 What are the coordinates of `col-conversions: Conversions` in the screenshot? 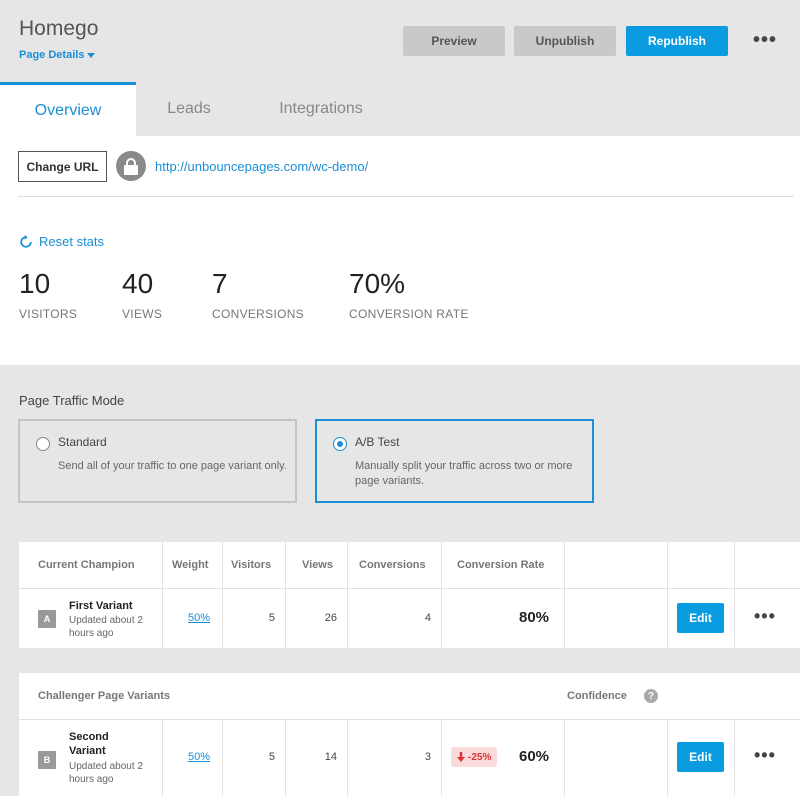 It's located at (392, 565).